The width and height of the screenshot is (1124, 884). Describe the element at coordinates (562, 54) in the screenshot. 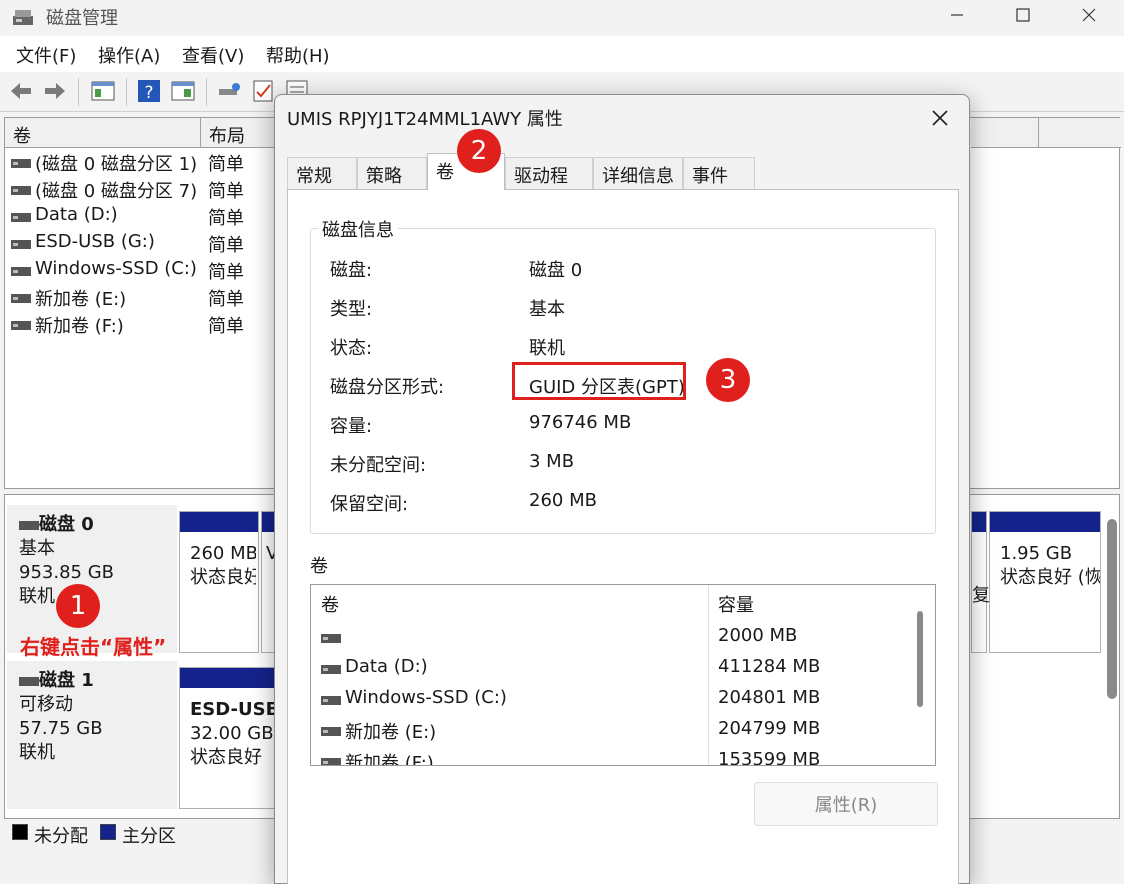

I see `menu-bar: 文件(F) 操作(A) 查看(V) 帮助(H)` at that location.